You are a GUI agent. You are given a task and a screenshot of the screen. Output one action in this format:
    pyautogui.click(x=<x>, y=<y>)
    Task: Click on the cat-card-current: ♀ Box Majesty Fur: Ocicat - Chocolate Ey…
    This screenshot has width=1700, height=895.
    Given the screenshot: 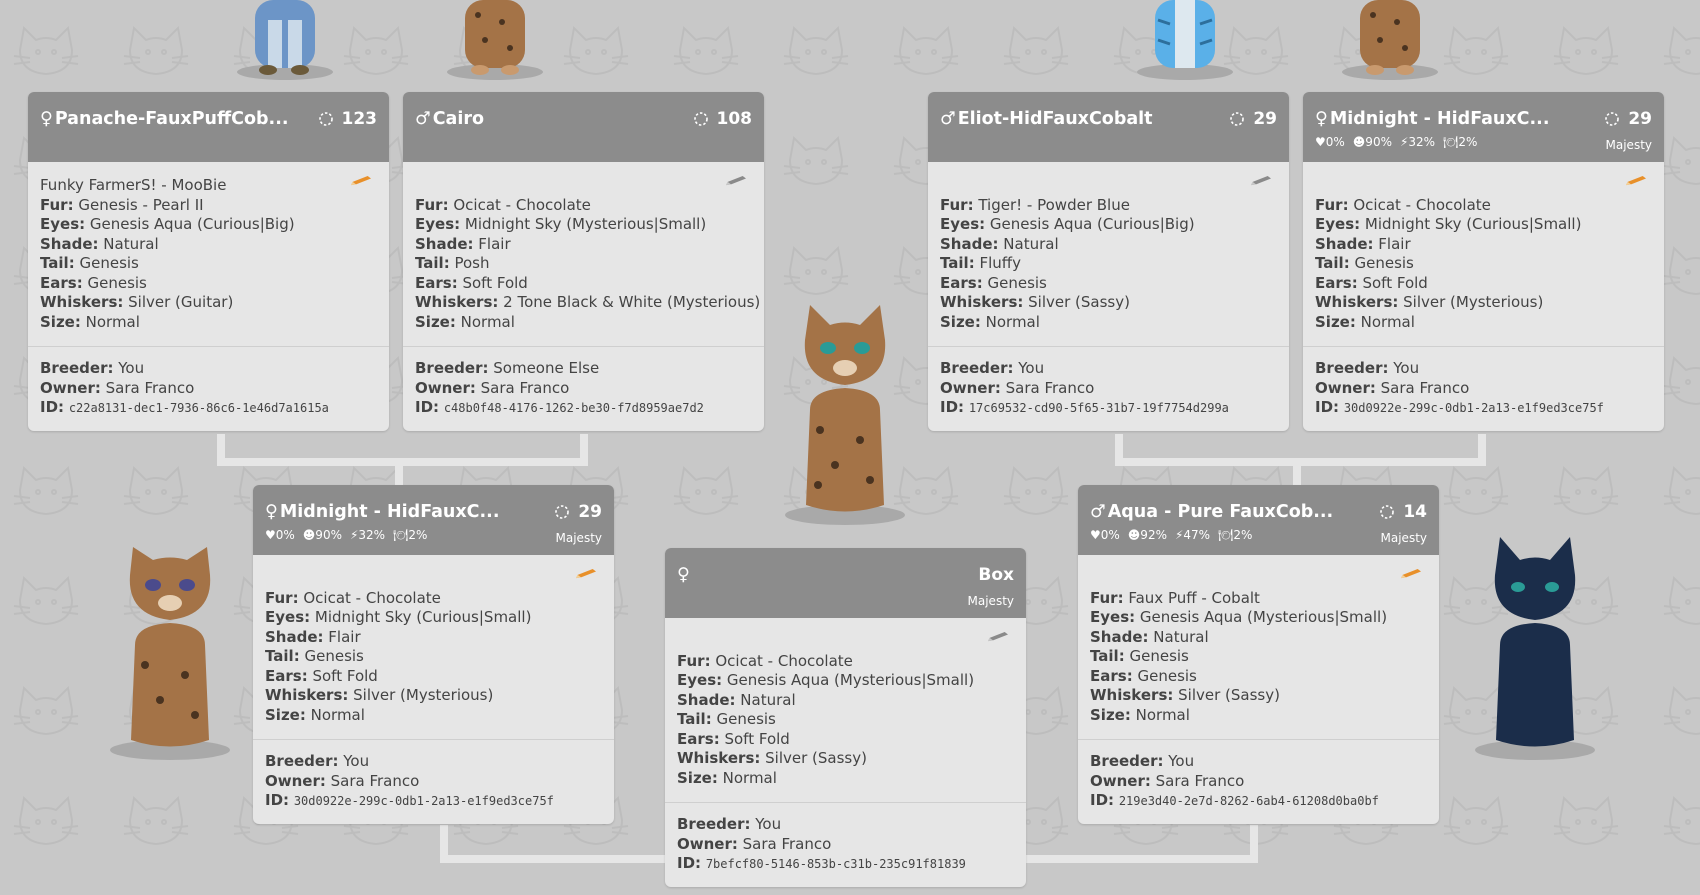 What is the action you would take?
    pyautogui.click(x=845, y=717)
    